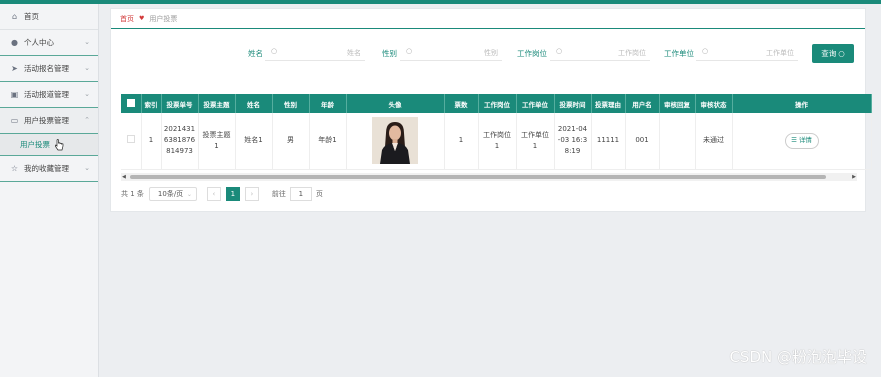 Image resolution: width=881 pixels, height=377 pixels. What do you see at coordinates (714, 141) in the screenshot?
I see `cell-review-status: 未通过` at bounding box center [714, 141].